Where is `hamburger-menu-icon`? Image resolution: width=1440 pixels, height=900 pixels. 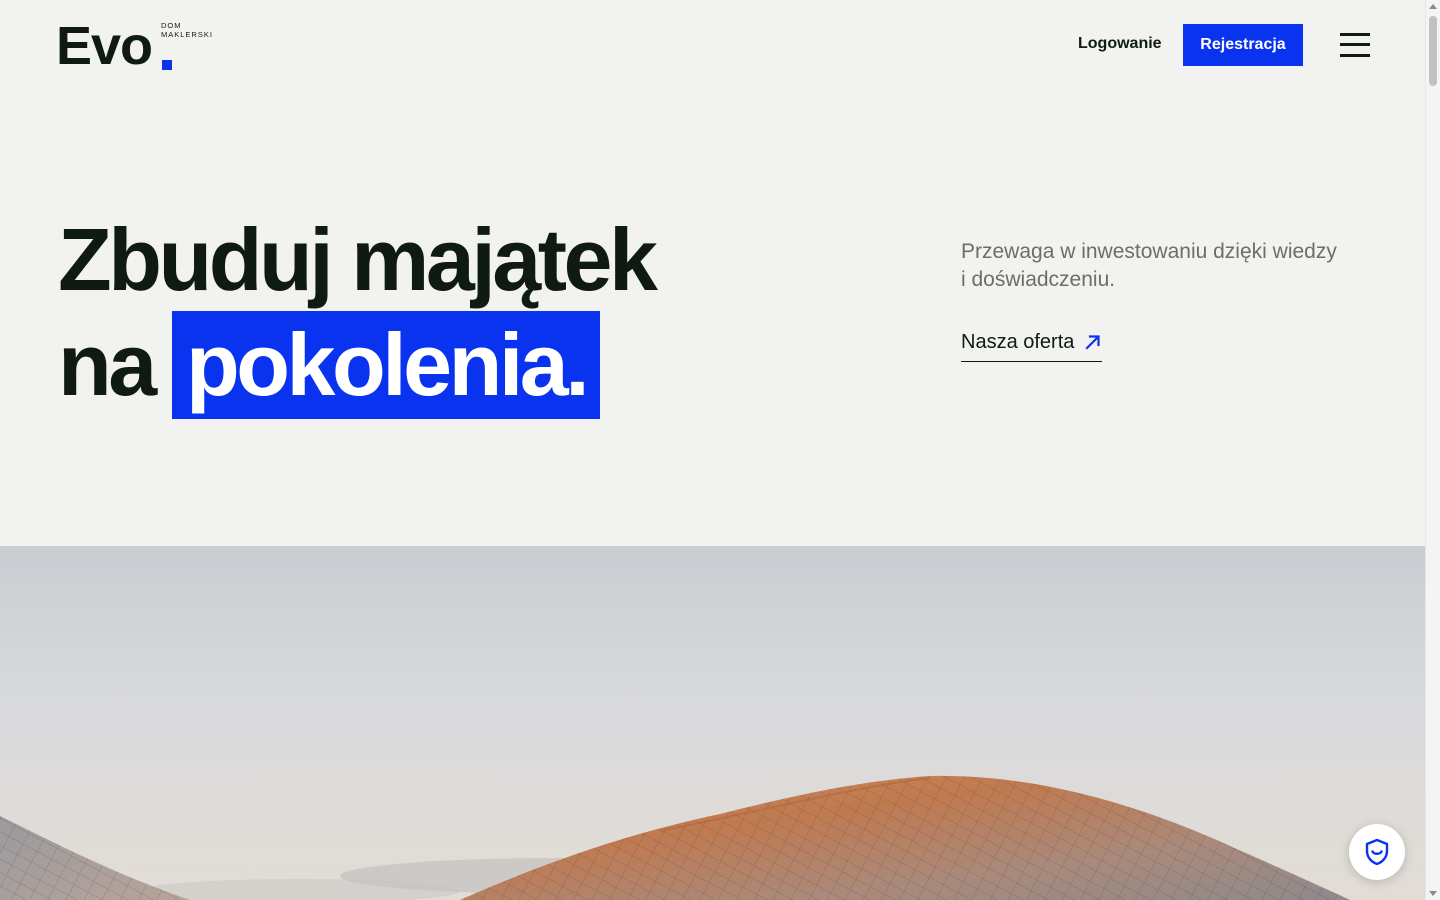
hamburger-menu-icon is located at coordinates (1355, 45).